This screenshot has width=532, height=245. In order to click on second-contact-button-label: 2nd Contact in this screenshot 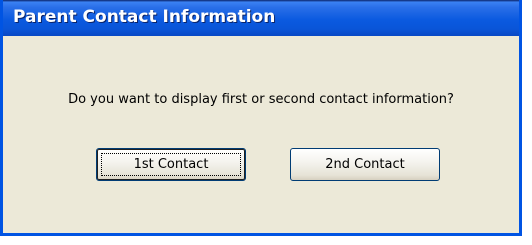, I will do `click(365, 164)`.